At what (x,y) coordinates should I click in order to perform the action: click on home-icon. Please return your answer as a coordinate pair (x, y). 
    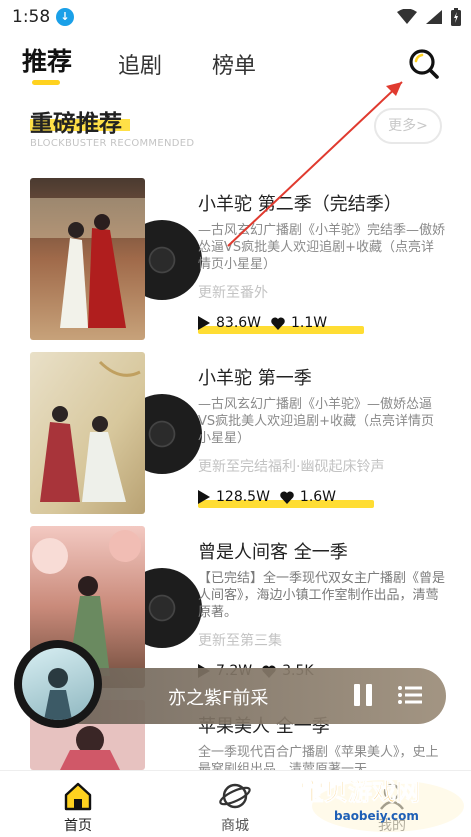
    Looking at the image, I should click on (78, 796).